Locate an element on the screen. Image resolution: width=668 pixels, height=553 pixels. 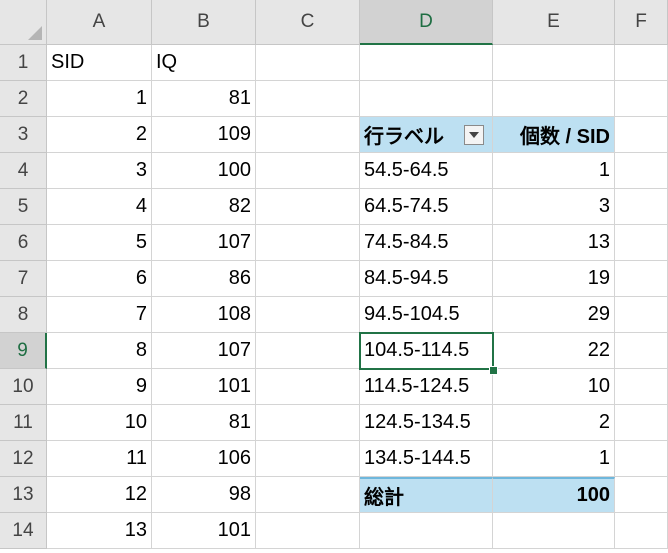
pivot-row-count: 19 is located at coordinates (554, 279).